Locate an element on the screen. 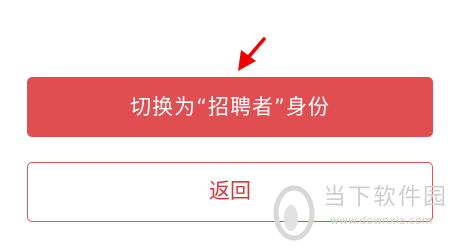  downxia-logo-icon is located at coordinates (294, 213).